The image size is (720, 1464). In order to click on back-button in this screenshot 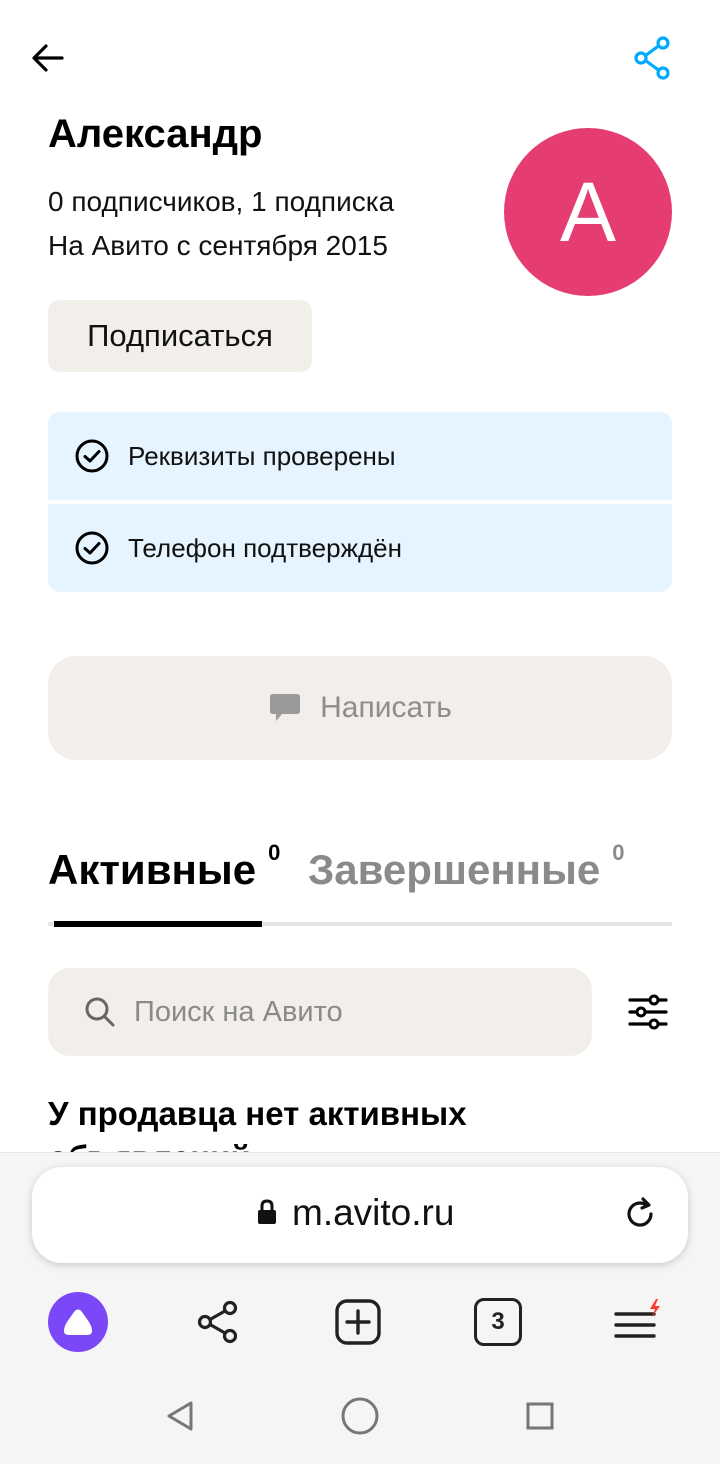, I will do `click(48, 58)`.